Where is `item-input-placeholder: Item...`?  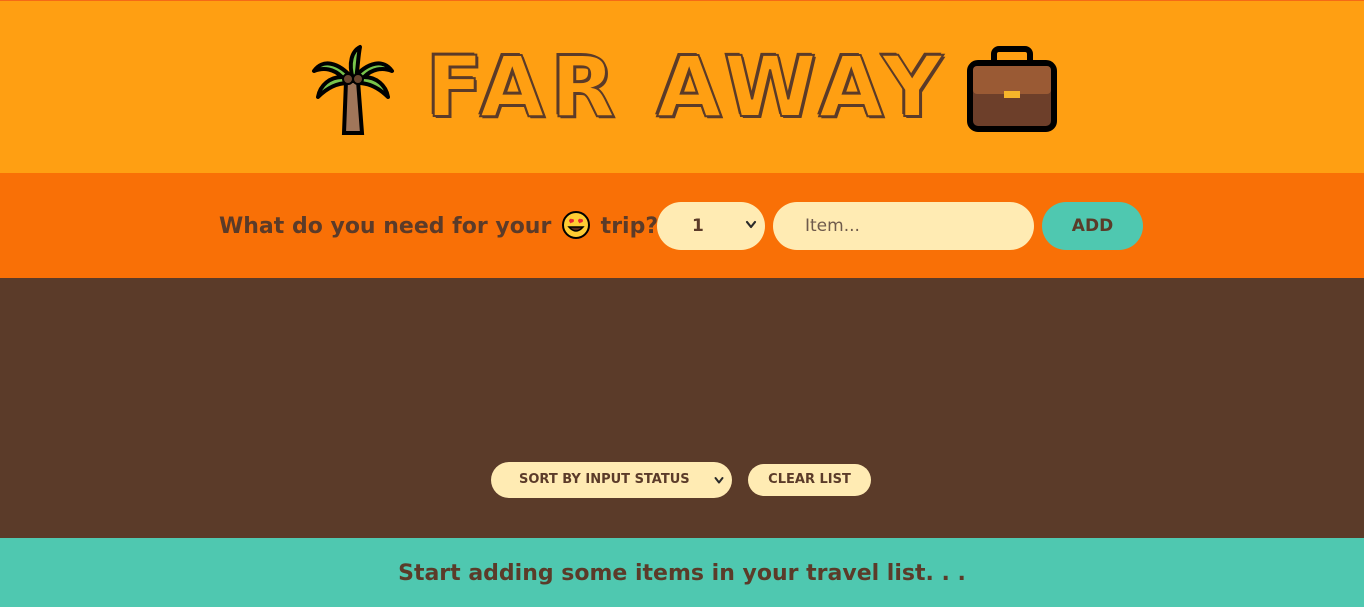 item-input-placeholder: Item... is located at coordinates (832, 226).